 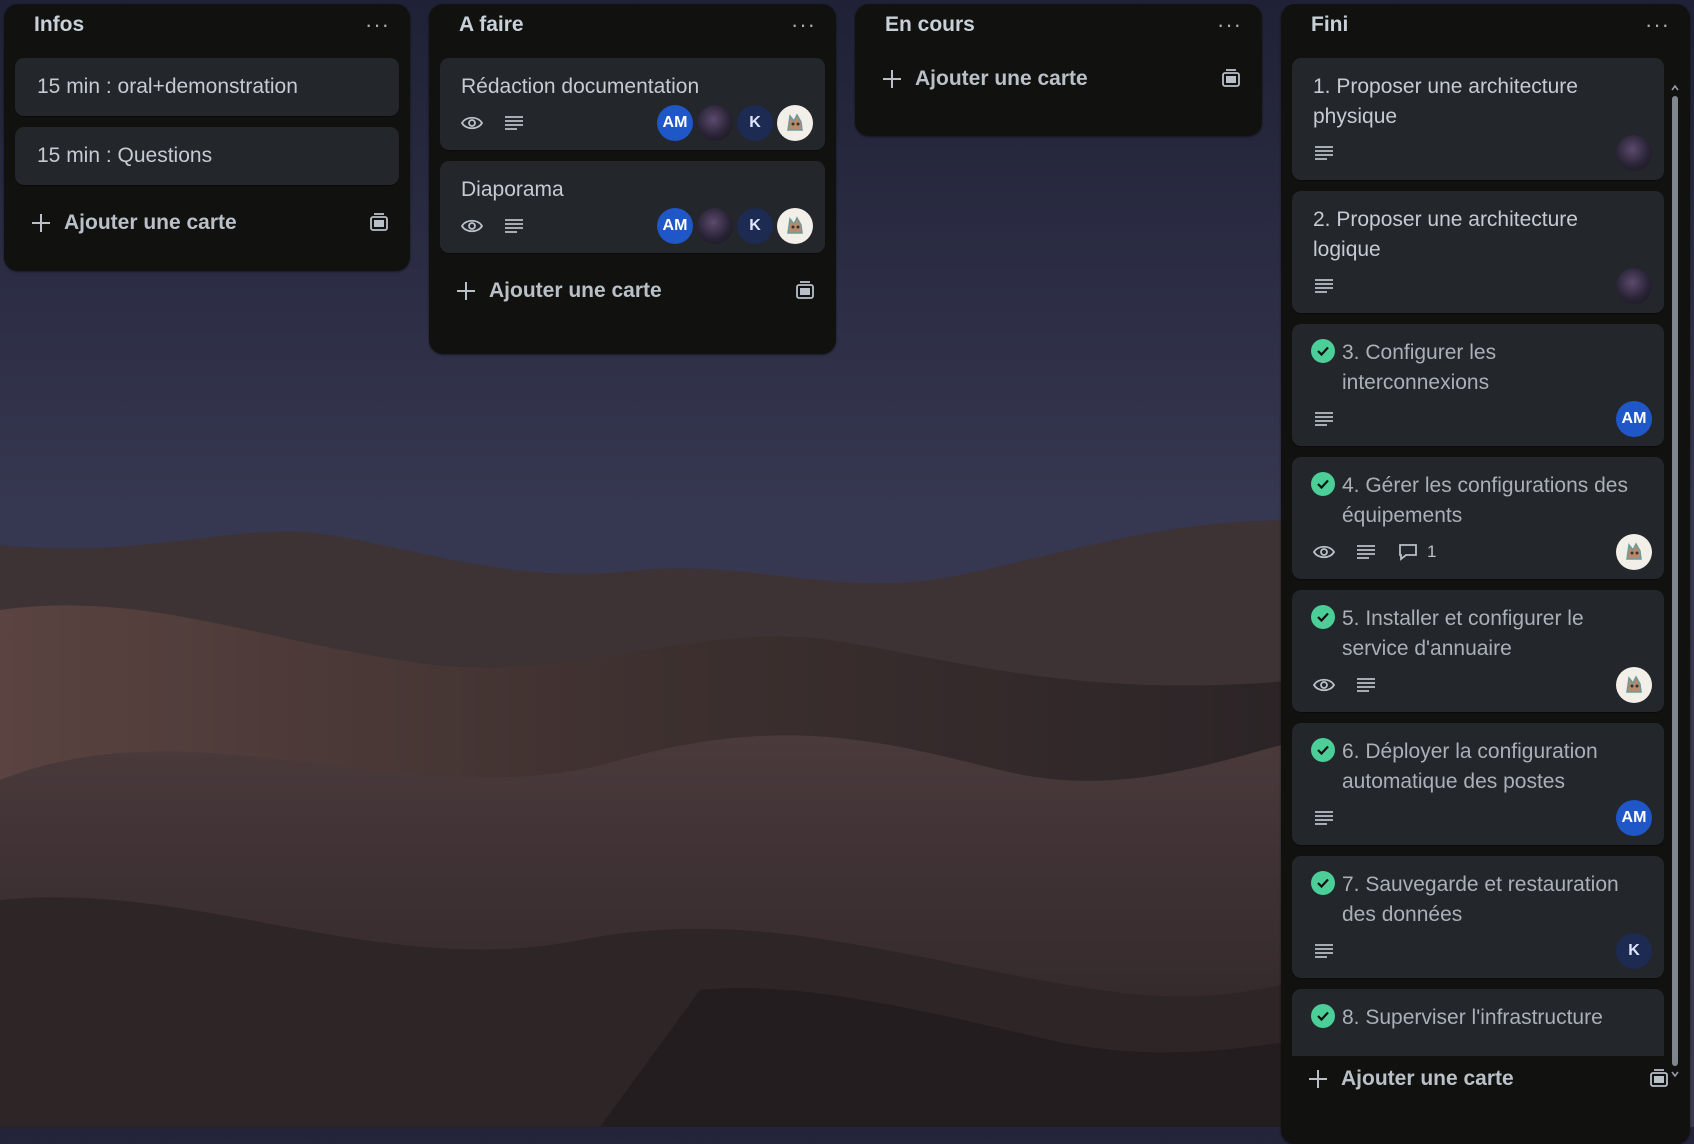 I want to click on list-header: Fini ···, so click(x=1485, y=25).